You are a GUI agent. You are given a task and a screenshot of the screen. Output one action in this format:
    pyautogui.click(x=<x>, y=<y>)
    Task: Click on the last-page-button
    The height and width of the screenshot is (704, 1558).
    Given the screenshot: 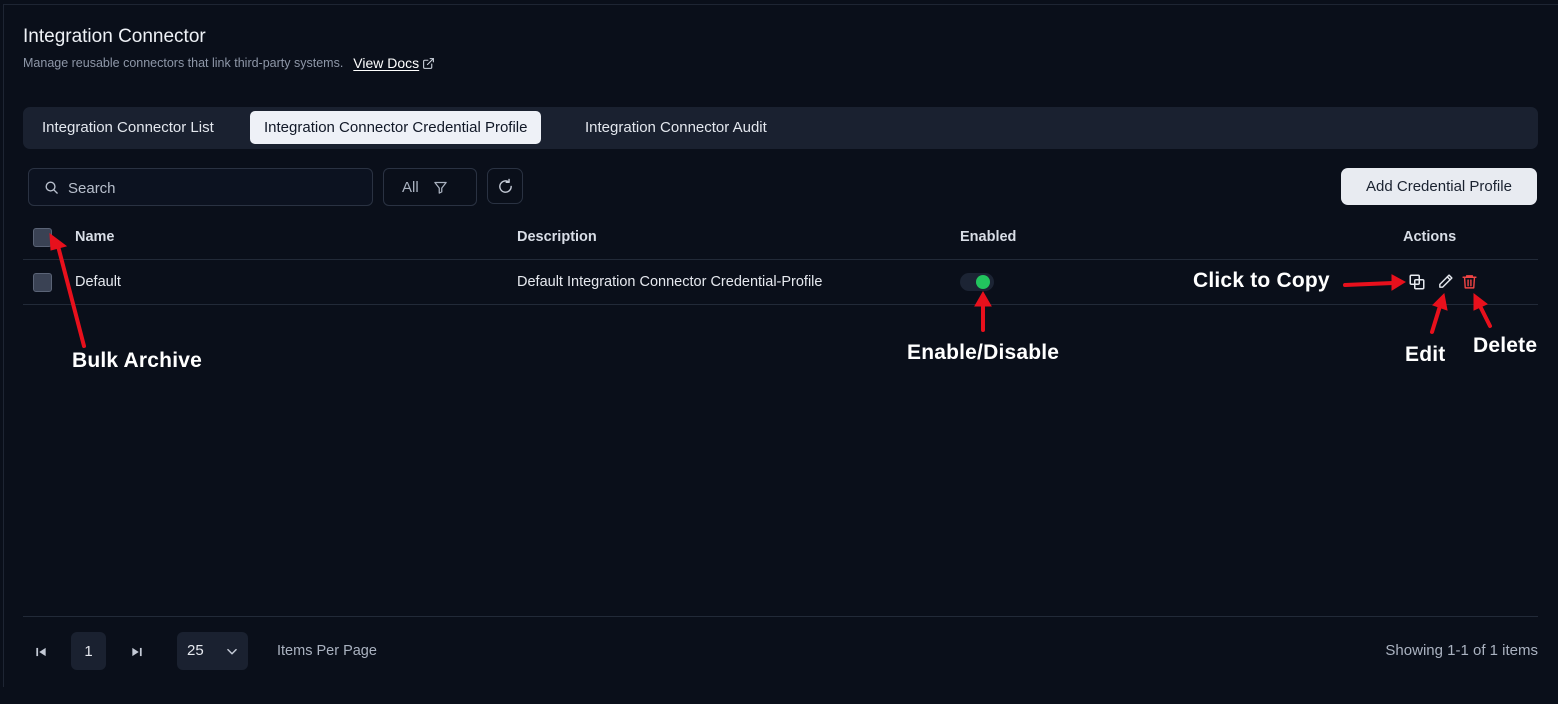 What is the action you would take?
    pyautogui.click(x=137, y=652)
    